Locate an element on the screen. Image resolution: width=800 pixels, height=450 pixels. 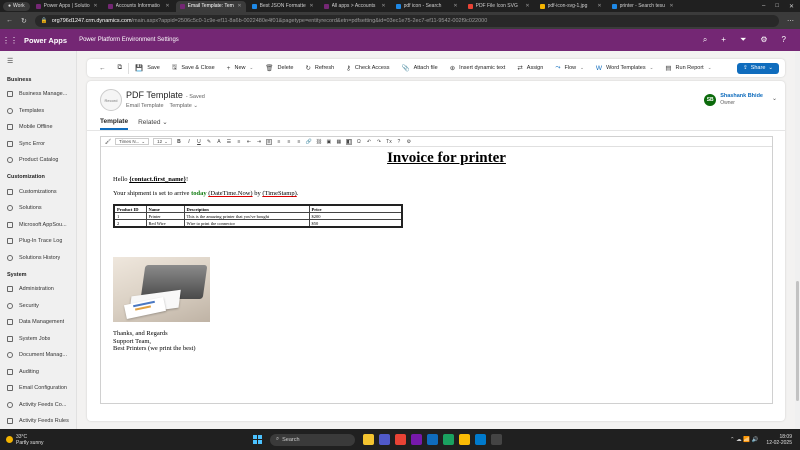
sidebar-item: Solutions History is located at coordinates (38, 258).